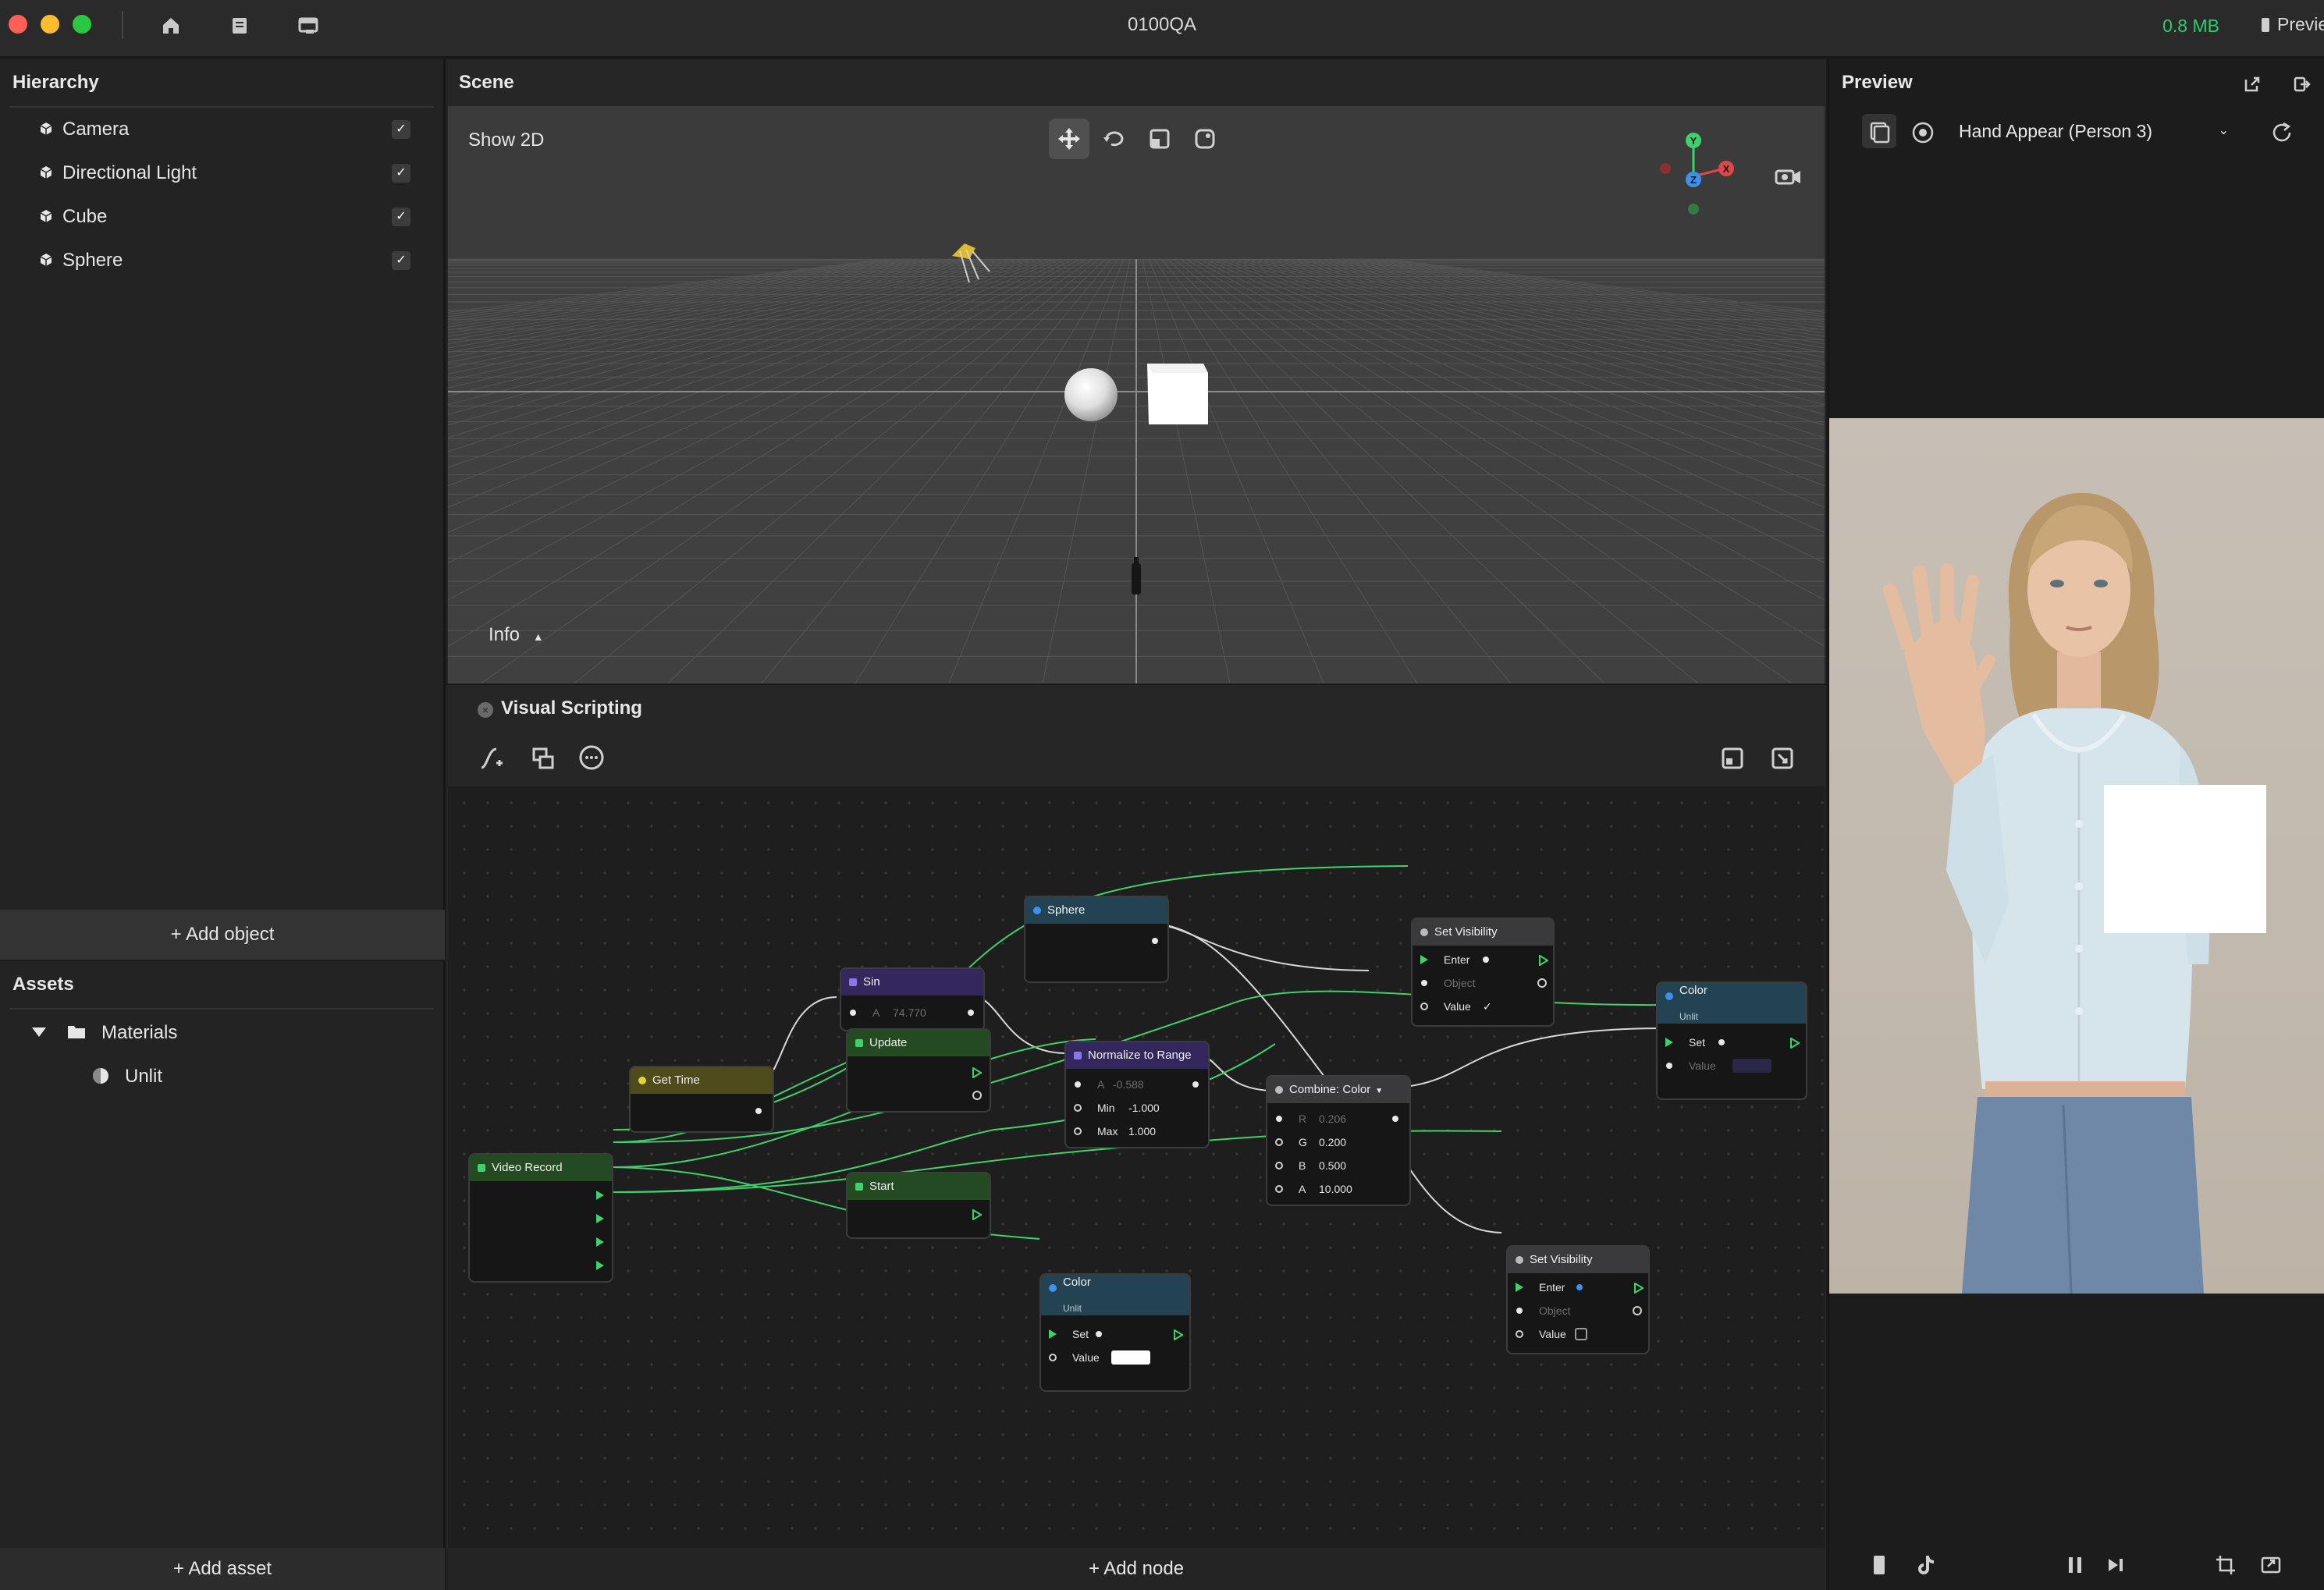  I want to click on preview-tab: Preview, so click(2293, 24).